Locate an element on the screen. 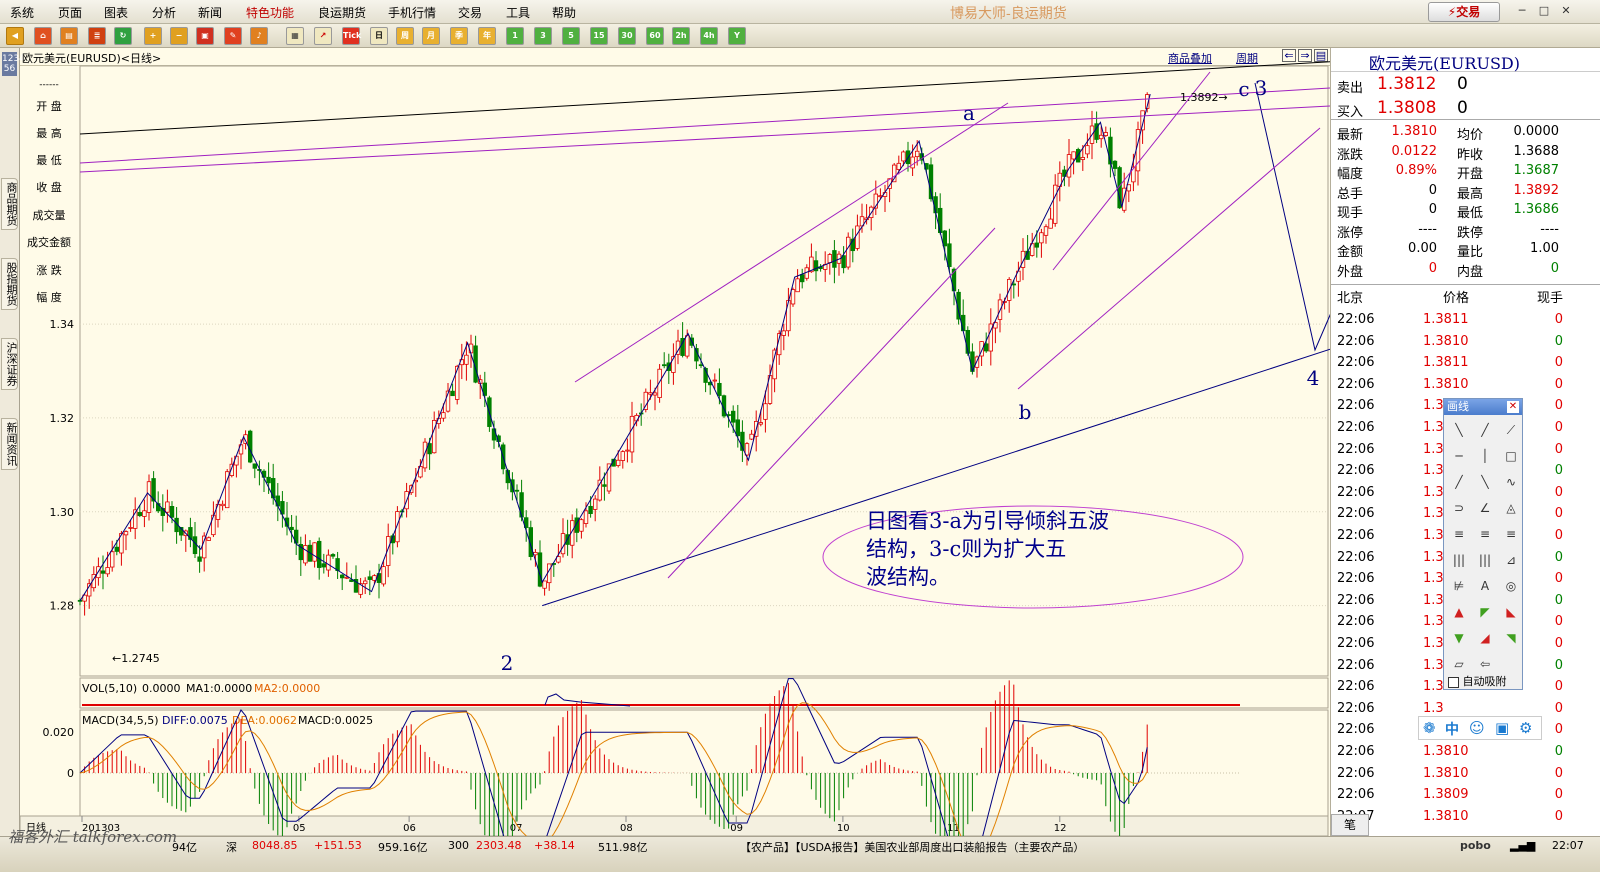 The image size is (1600, 872). draw-tool-icon: ◤ is located at coordinates (1485, 612).